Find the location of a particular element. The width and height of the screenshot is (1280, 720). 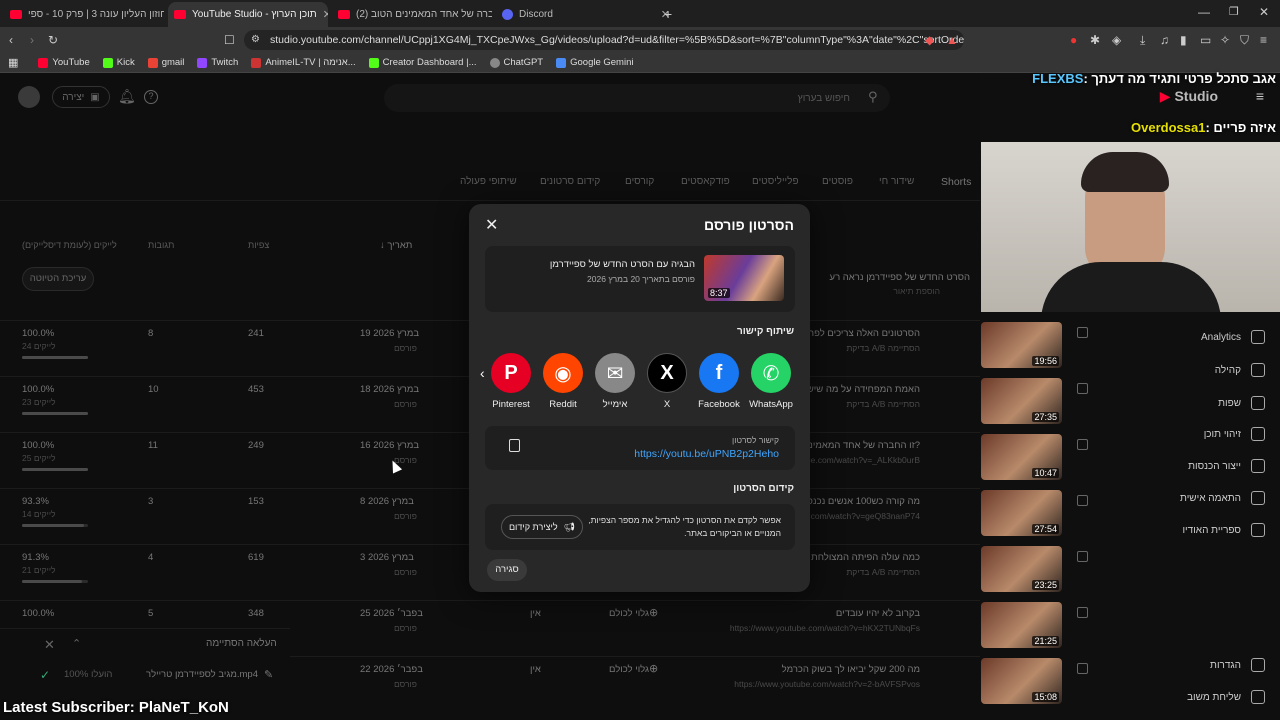

sidebar-item-settings: הגדרות is located at coordinates (1237, 665).